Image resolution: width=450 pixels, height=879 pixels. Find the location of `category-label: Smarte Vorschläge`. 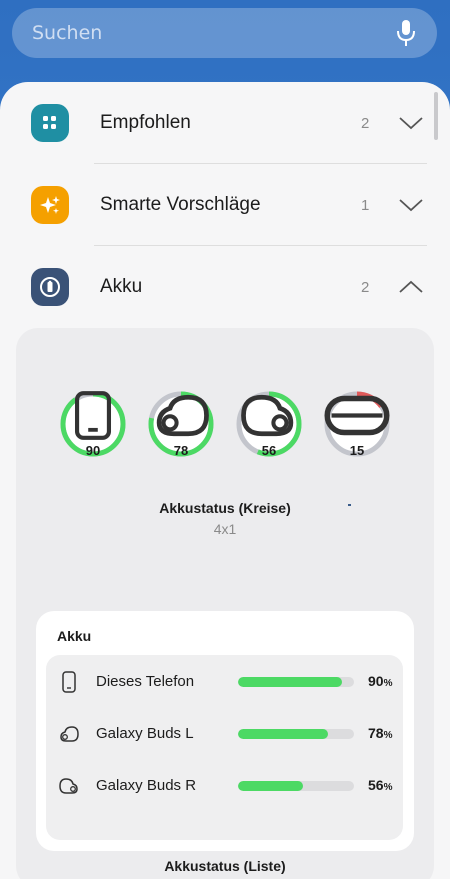

category-label: Smarte Vorschläge is located at coordinates (180, 204).